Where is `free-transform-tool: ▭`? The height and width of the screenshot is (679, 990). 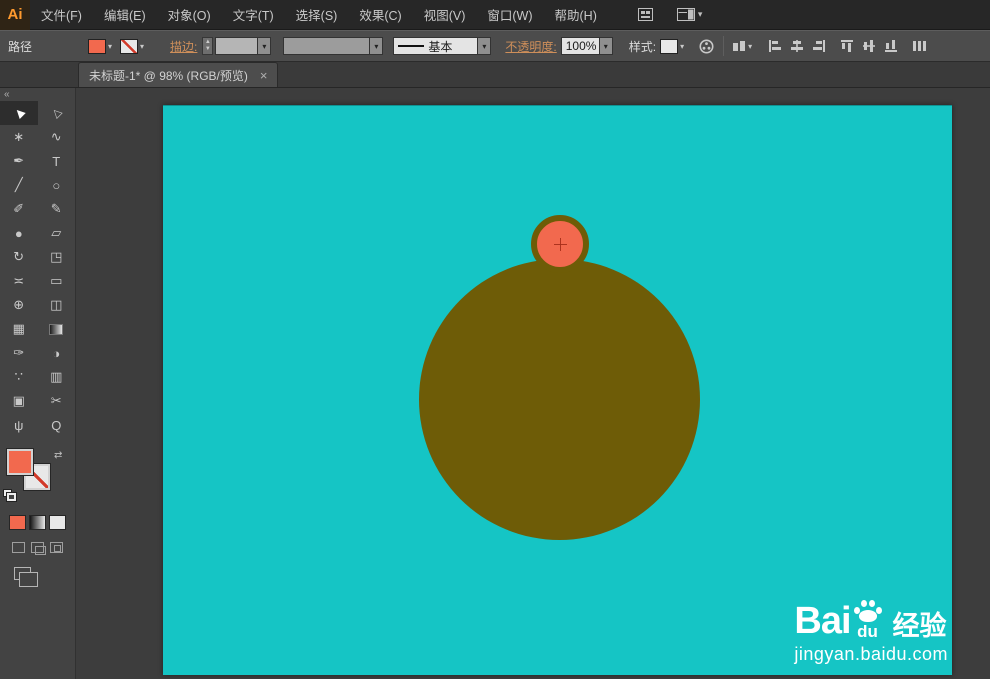 free-transform-tool: ▭ is located at coordinates (57, 281).